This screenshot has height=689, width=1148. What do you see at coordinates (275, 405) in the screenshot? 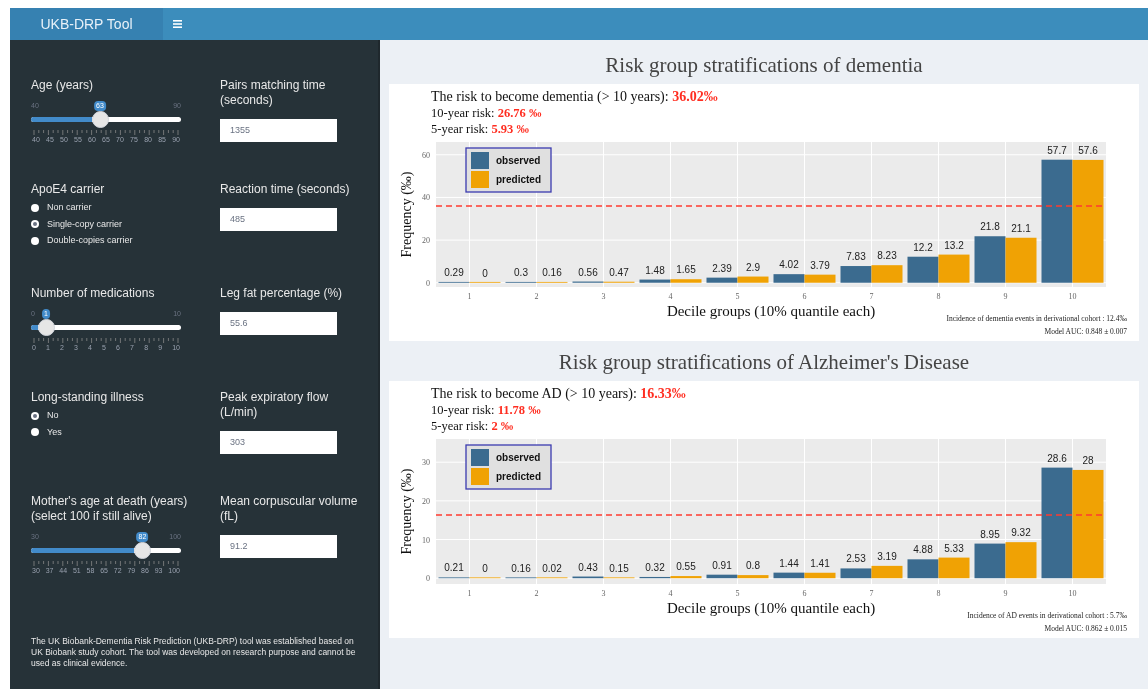
I see `field-label: Peak expiratory flow (L/min)` at bounding box center [275, 405].